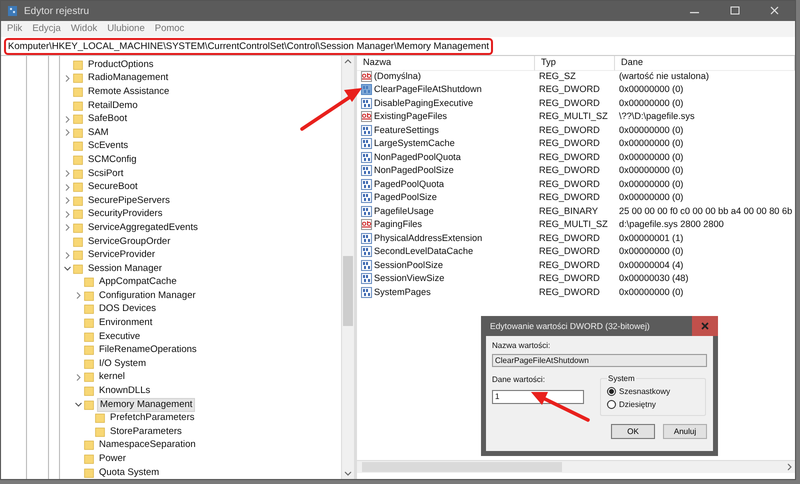  What do you see at coordinates (113, 106) in the screenshot?
I see `tree-item: RetailDemo` at bounding box center [113, 106].